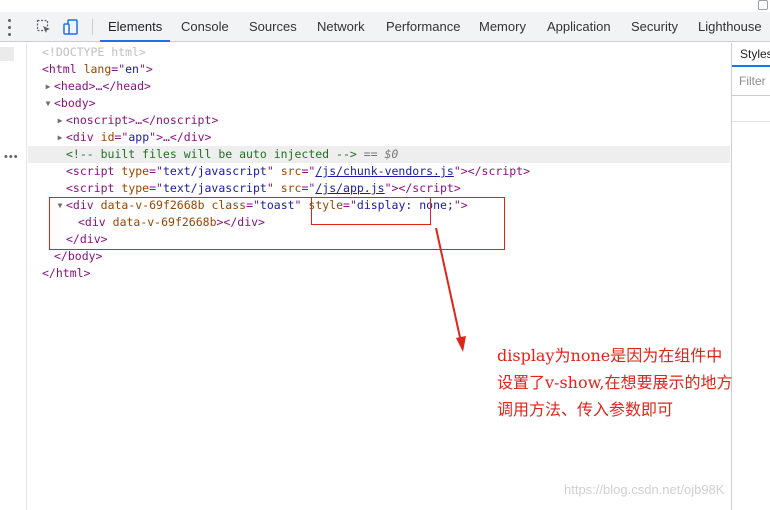  Describe the element at coordinates (610, 355) in the screenshot. I see `annotation-text-line-1: display为none是因为在组件中` at that location.